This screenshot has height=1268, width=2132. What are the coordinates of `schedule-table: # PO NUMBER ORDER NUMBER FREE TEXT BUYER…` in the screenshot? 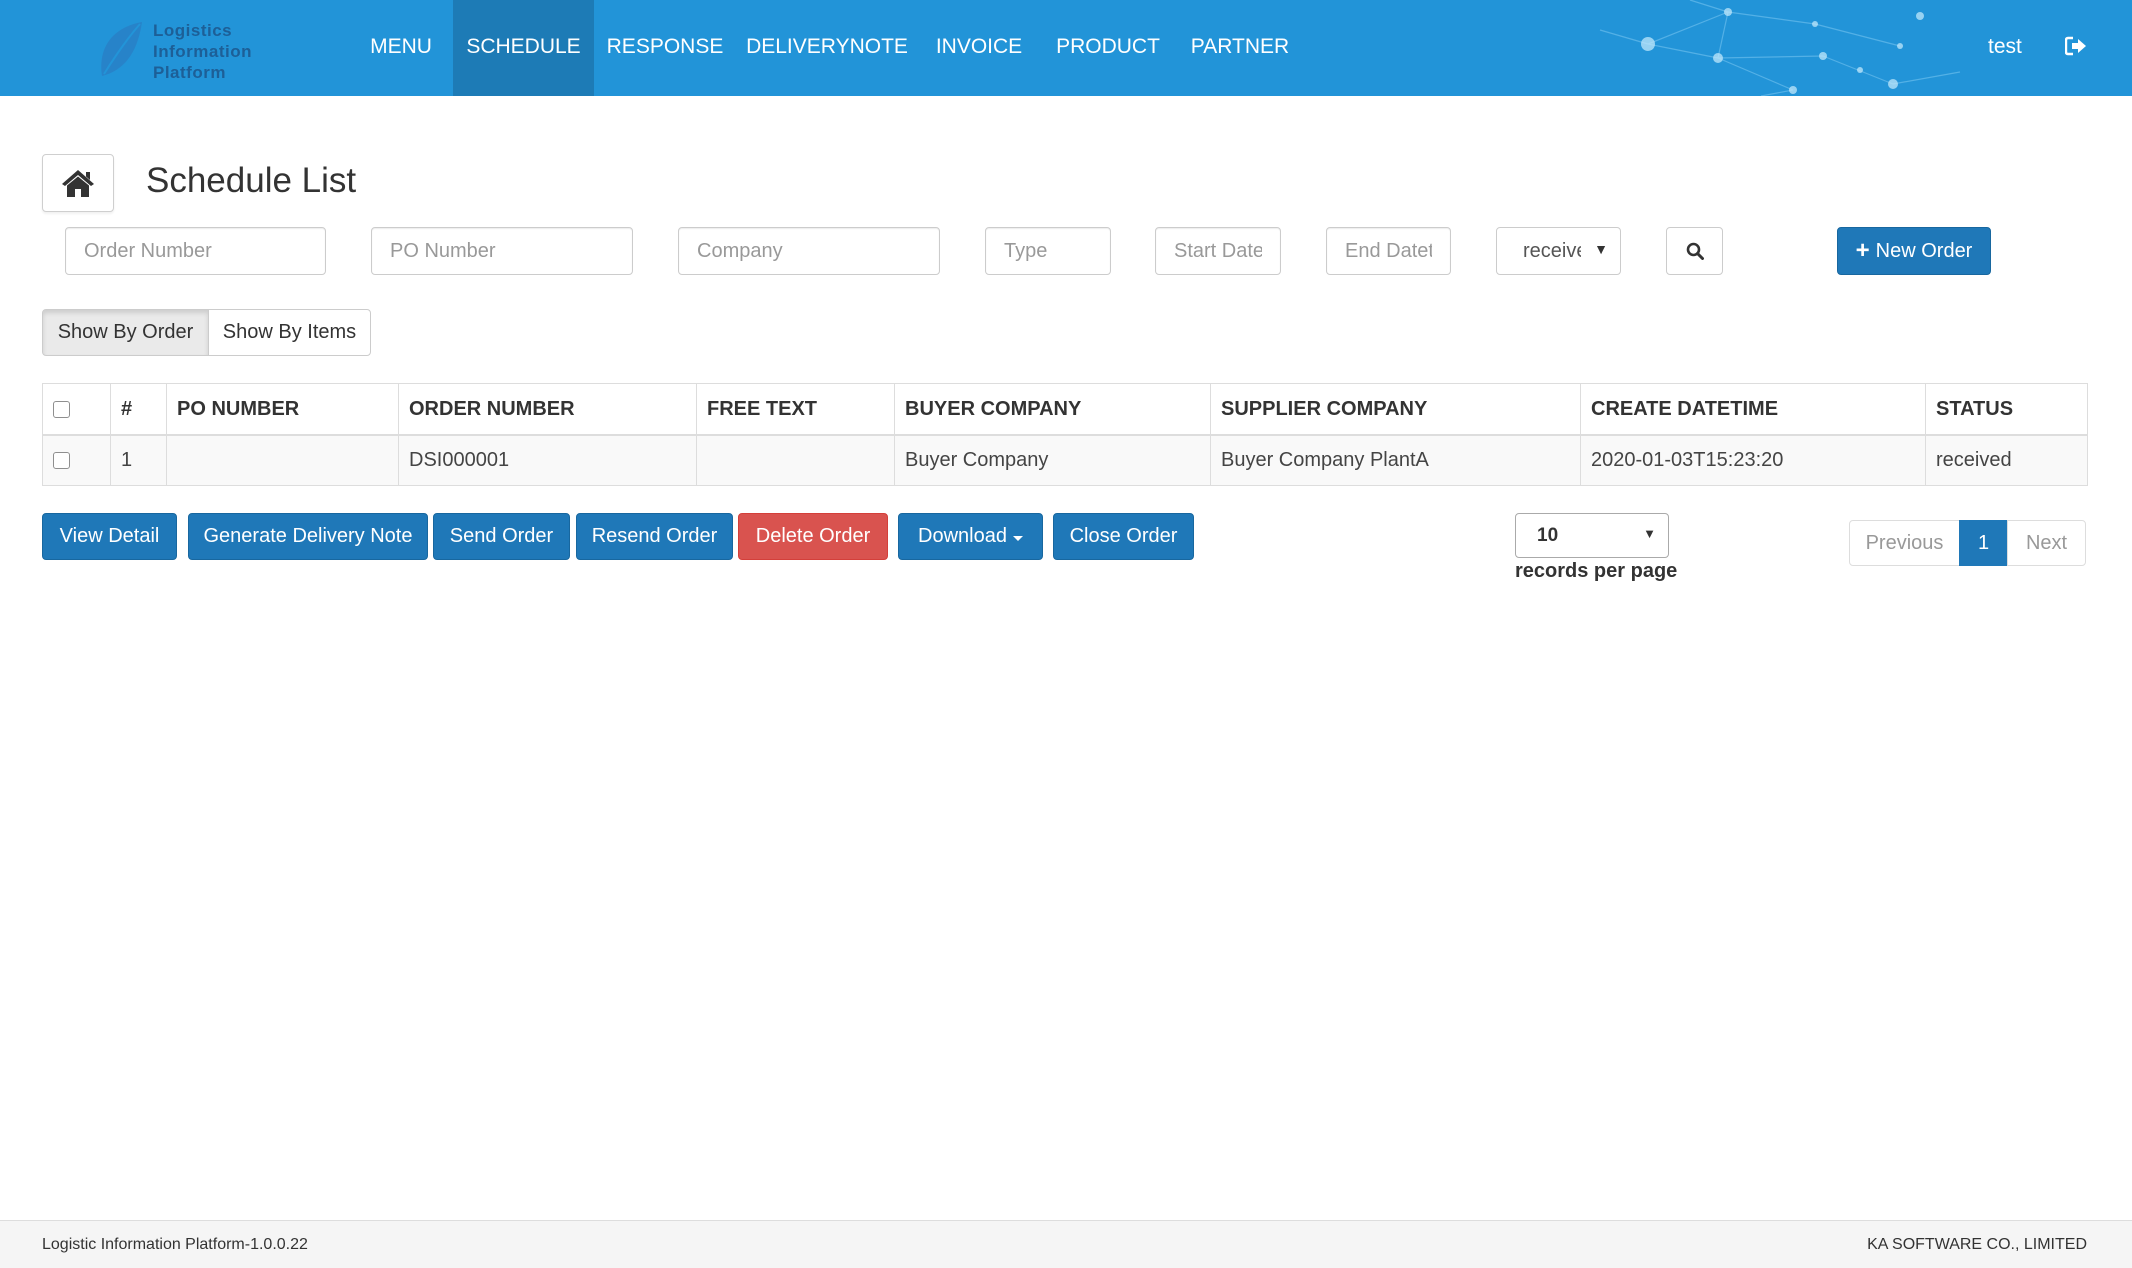 It's located at (1065, 434).